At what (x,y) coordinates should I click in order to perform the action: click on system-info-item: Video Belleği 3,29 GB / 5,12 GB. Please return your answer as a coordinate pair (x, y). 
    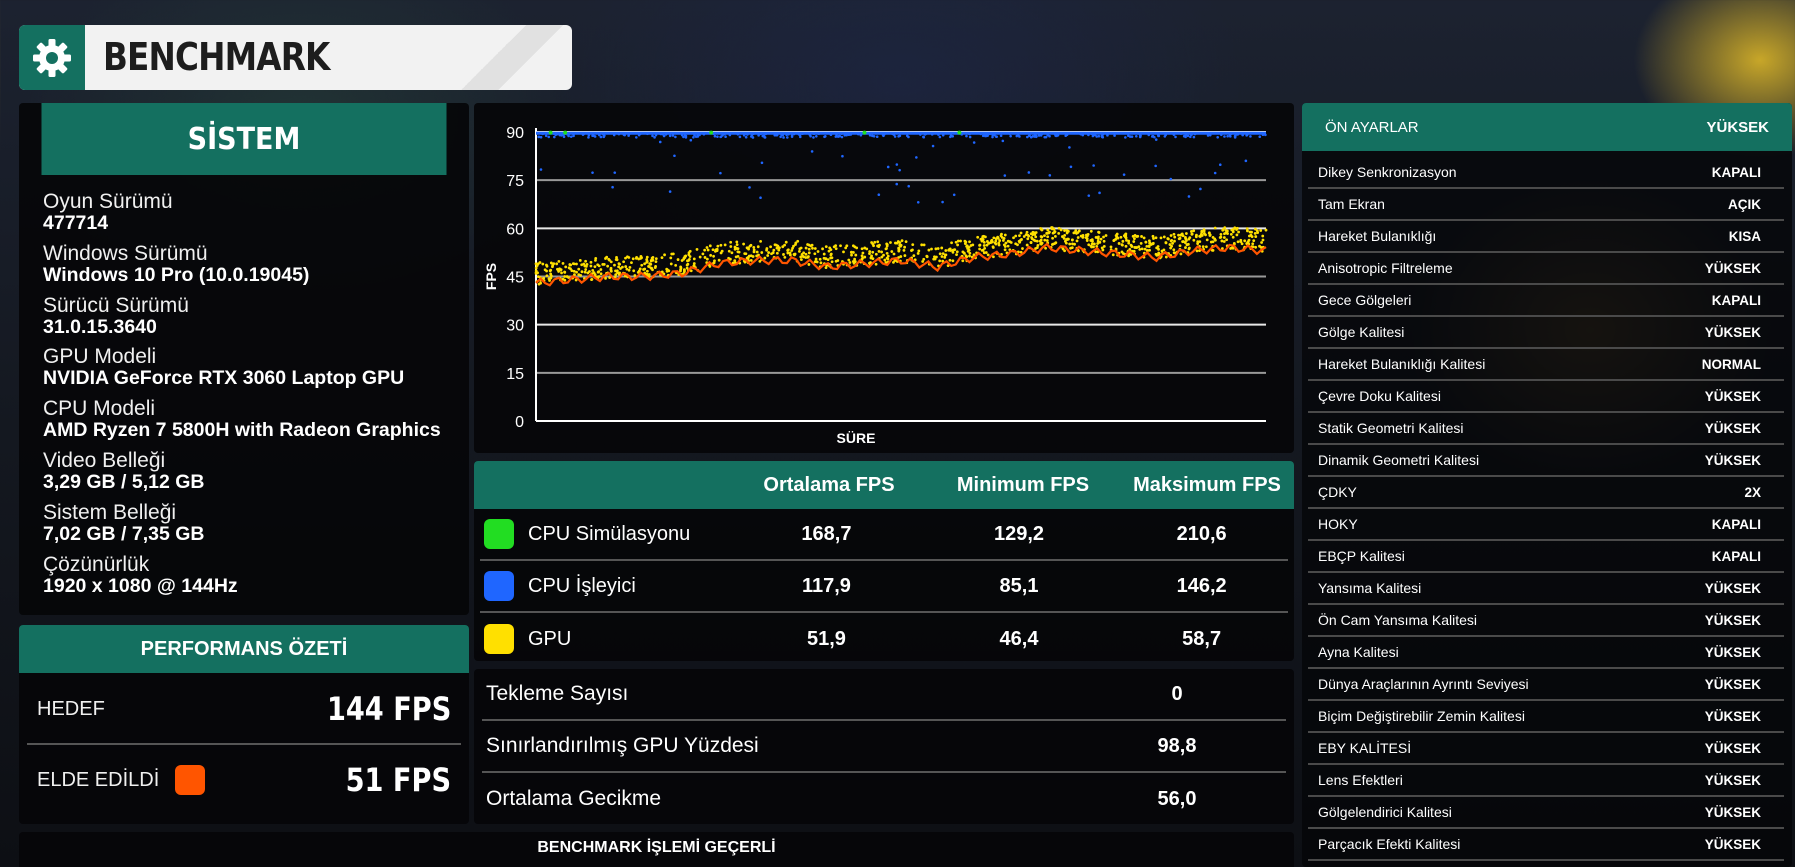
    Looking at the image, I should click on (256, 475).